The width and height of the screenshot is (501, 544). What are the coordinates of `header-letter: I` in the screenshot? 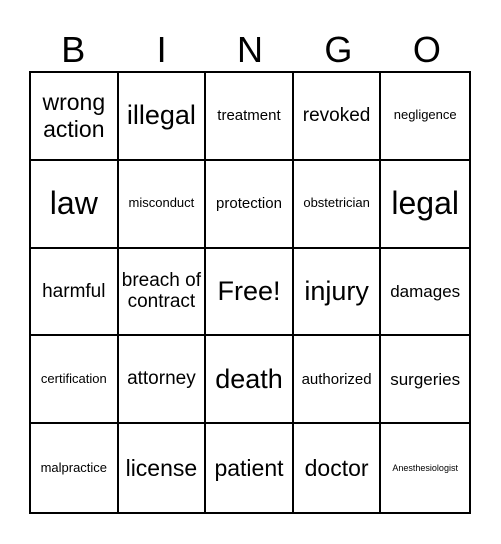 It's located at (161, 49).